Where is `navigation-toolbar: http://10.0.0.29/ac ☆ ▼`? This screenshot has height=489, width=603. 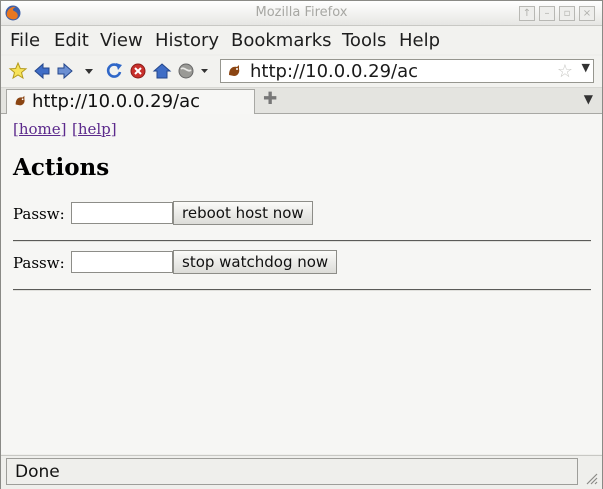 navigation-toolbar: http://10.0.0.29/ac ☆ ▼ is located at coordinates (301, 72).